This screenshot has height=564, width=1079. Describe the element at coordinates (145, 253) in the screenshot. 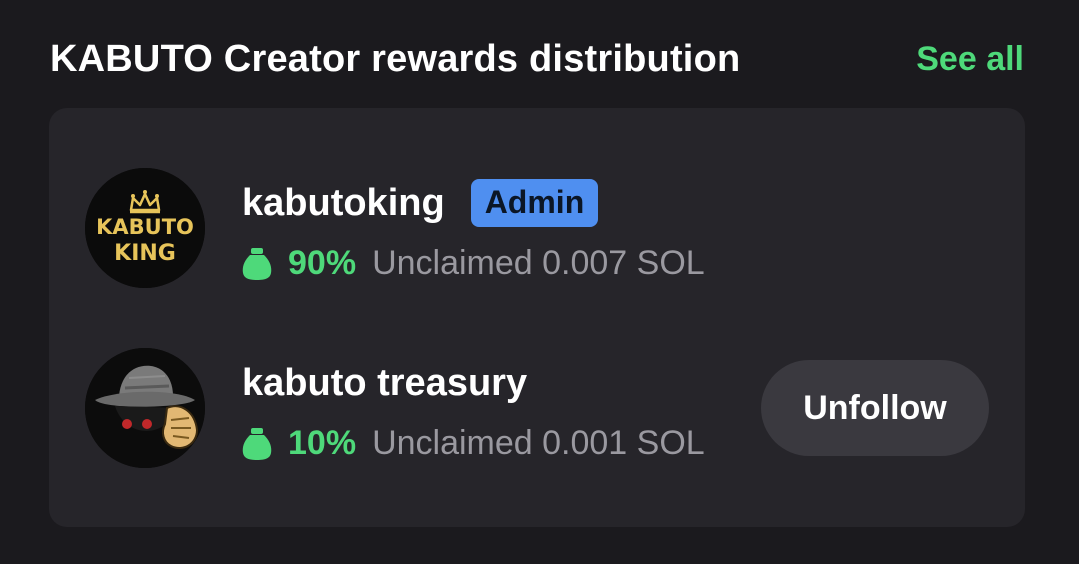

I see `svg-text: KING` at that location.